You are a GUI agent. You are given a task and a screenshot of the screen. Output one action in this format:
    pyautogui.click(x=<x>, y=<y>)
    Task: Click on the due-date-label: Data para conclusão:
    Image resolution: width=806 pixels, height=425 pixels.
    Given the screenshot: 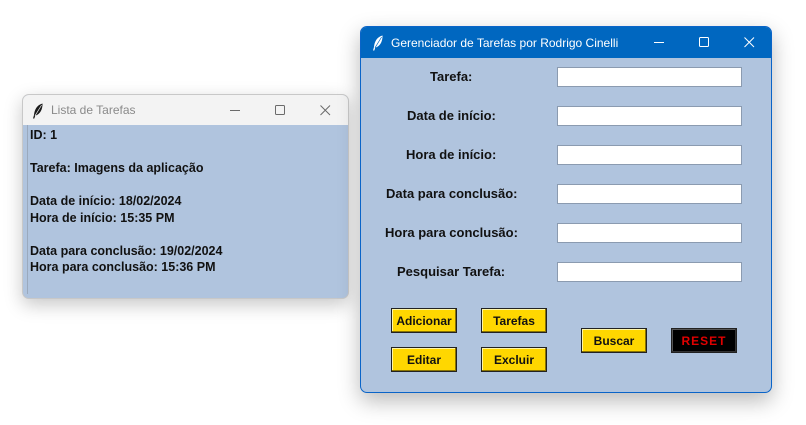 What is the action you would take?
    pyautogui.click(x=452, y=193)
    